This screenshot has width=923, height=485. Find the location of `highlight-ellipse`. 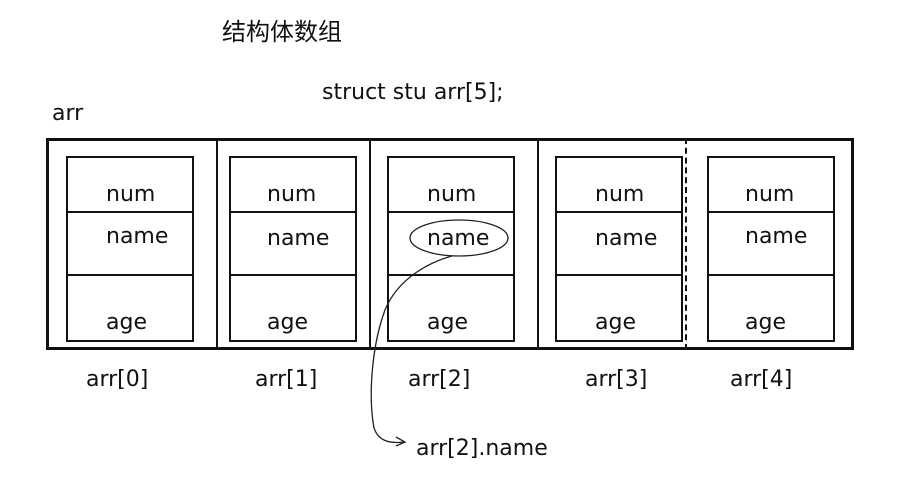

highlight-ellipse is located at coordinates (459, 238).